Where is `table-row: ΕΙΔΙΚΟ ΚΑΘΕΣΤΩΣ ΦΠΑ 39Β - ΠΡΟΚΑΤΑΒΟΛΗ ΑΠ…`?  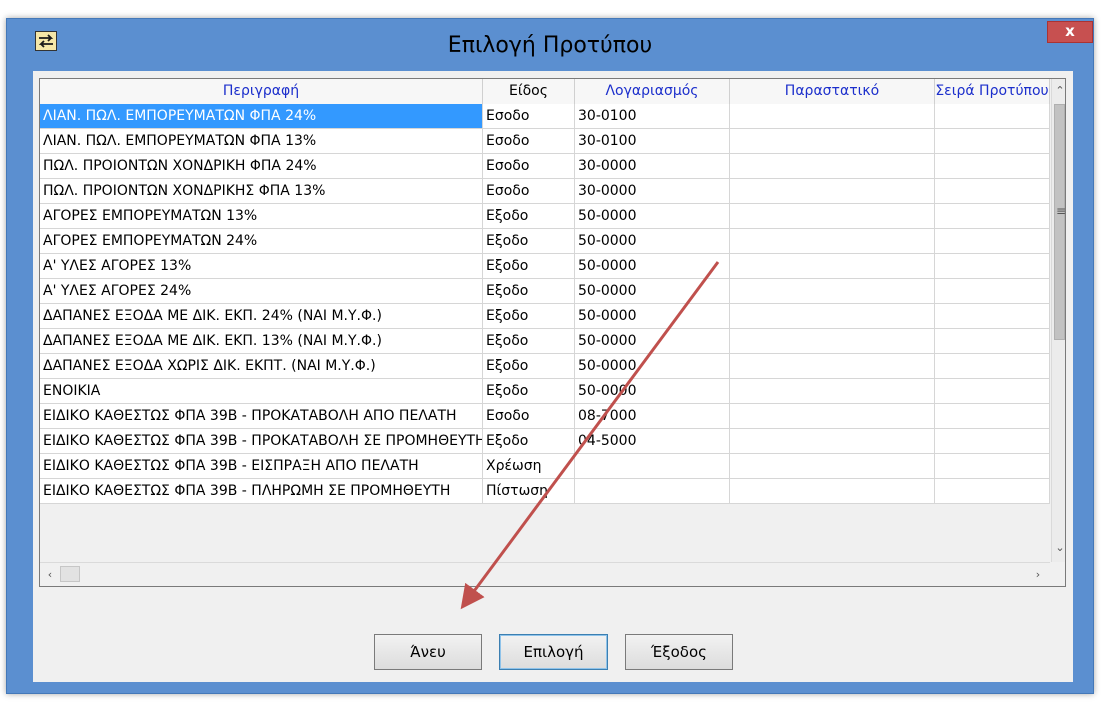 table-row: ΕΙΔΙΚΟ ΚΑΘΕΣΤΩΣ ΦΠΑ 39Β - ΠΡΟΚΑΤΑΒΟΛΗ ΑΠ… is located at coordinates (545, 416).